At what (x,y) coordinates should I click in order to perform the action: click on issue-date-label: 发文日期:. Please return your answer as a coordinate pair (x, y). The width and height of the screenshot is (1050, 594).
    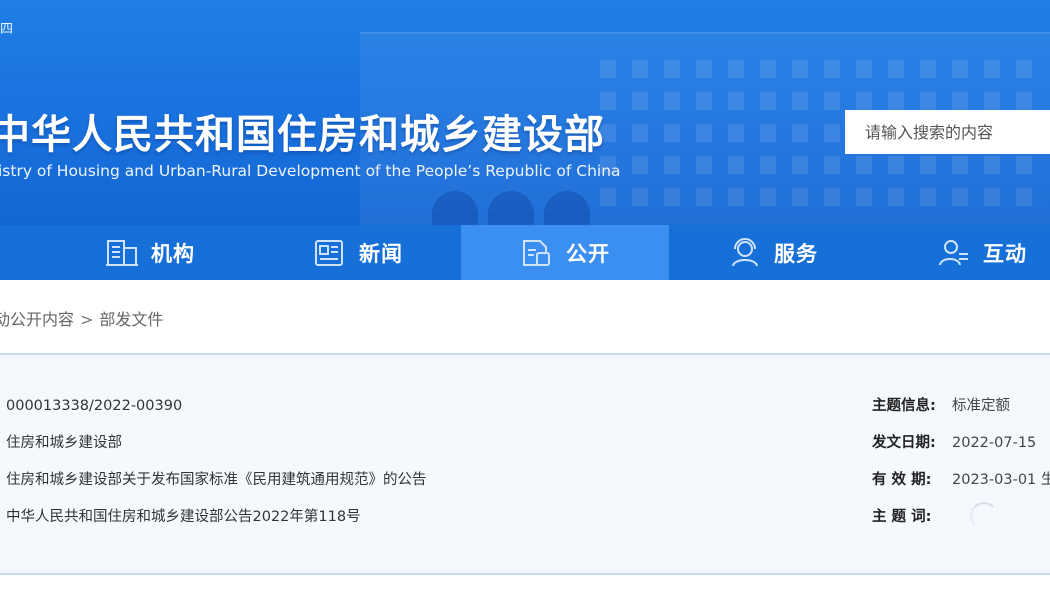
    Looking at the image, I should click on (904, 443).